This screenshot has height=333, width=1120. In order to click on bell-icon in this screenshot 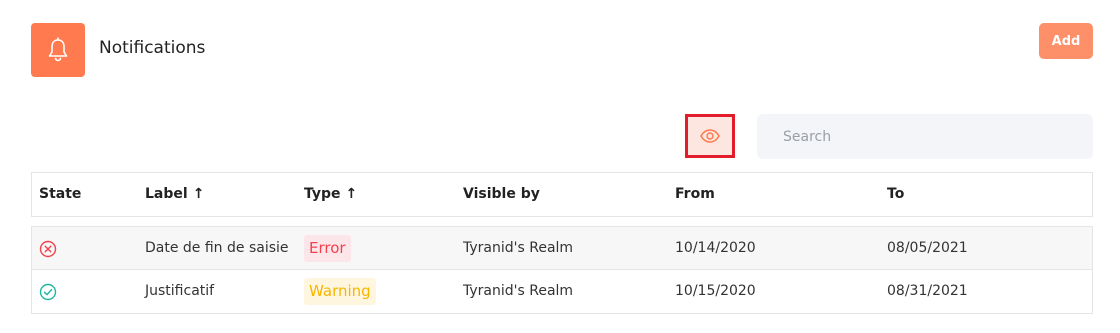, I will do `click(58, 49)`.